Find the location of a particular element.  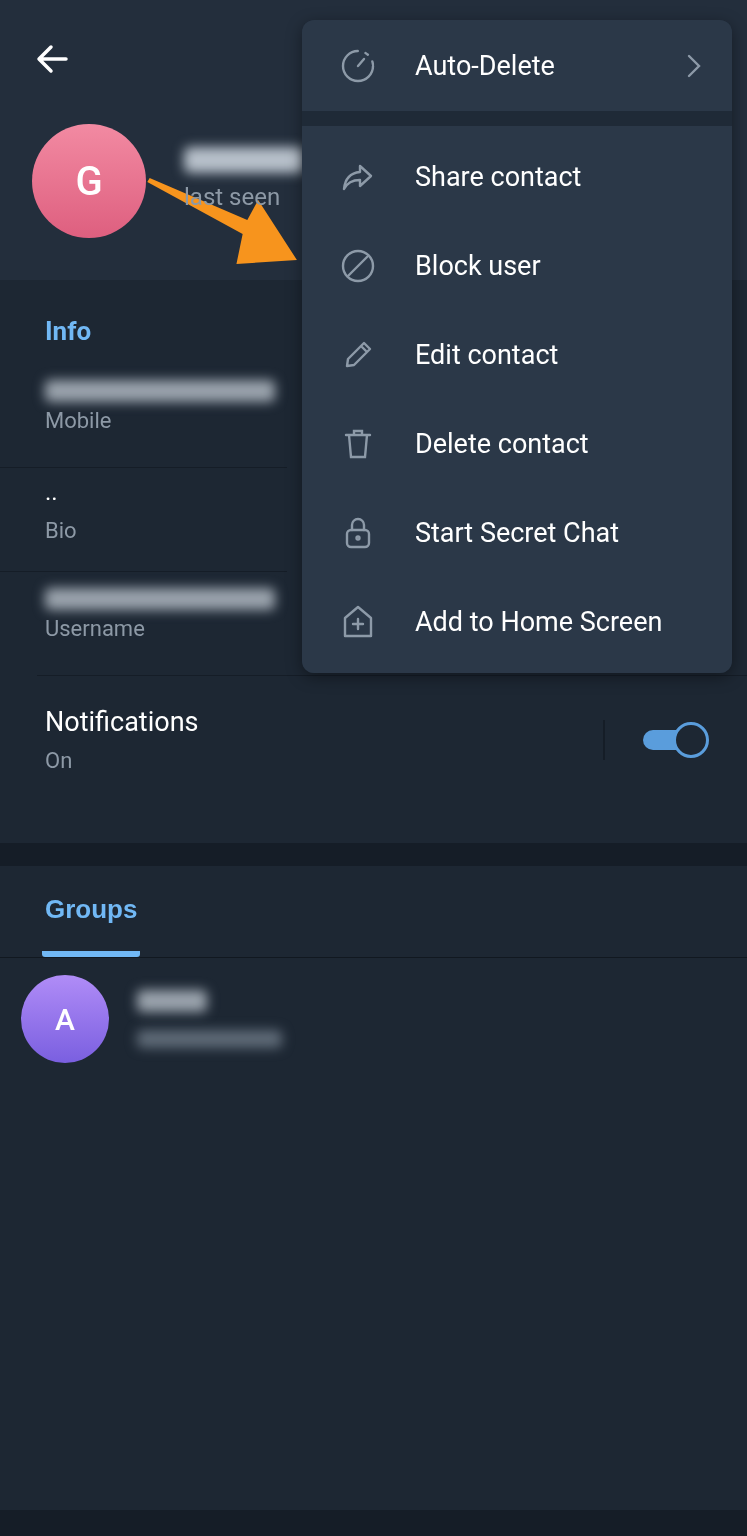

field-value: .. is located at coordinates (51, 493).